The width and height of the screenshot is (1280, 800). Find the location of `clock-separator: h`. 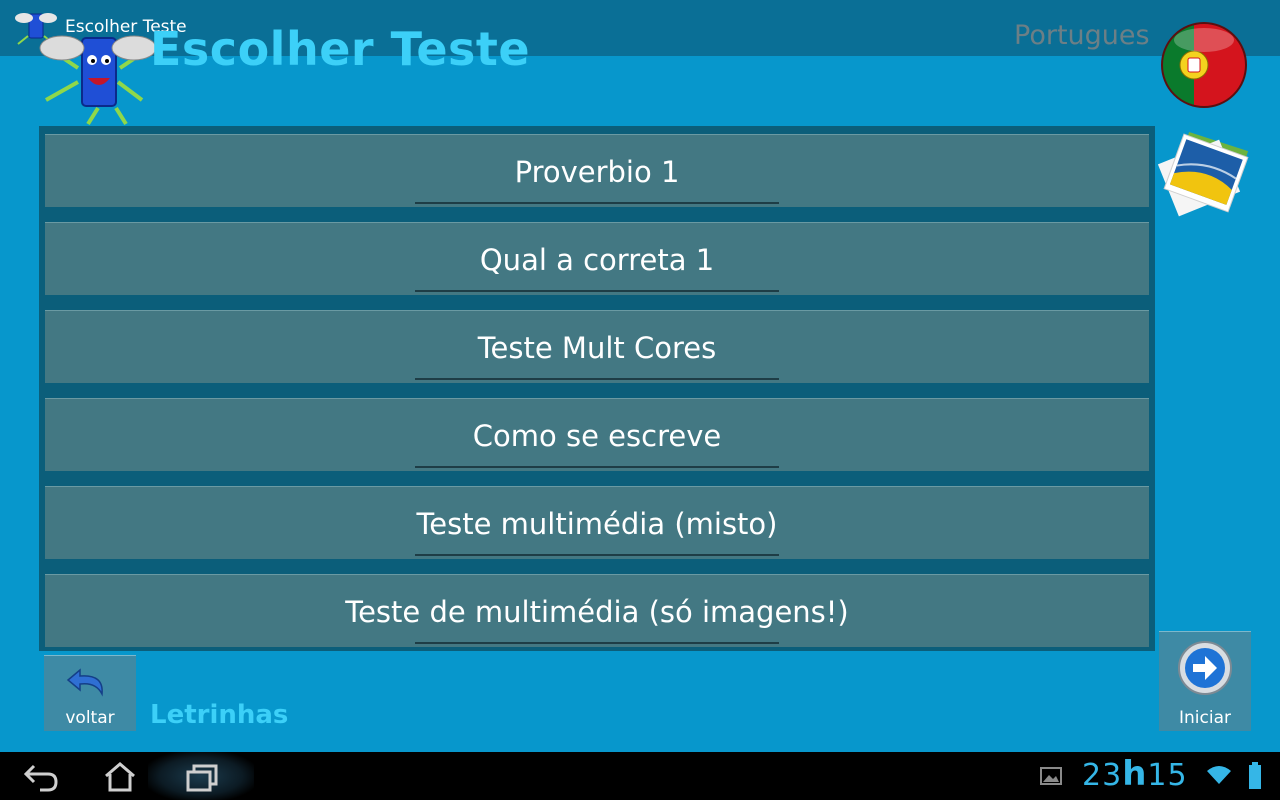

clock-separator: h is located at coordinates (1135, 774).